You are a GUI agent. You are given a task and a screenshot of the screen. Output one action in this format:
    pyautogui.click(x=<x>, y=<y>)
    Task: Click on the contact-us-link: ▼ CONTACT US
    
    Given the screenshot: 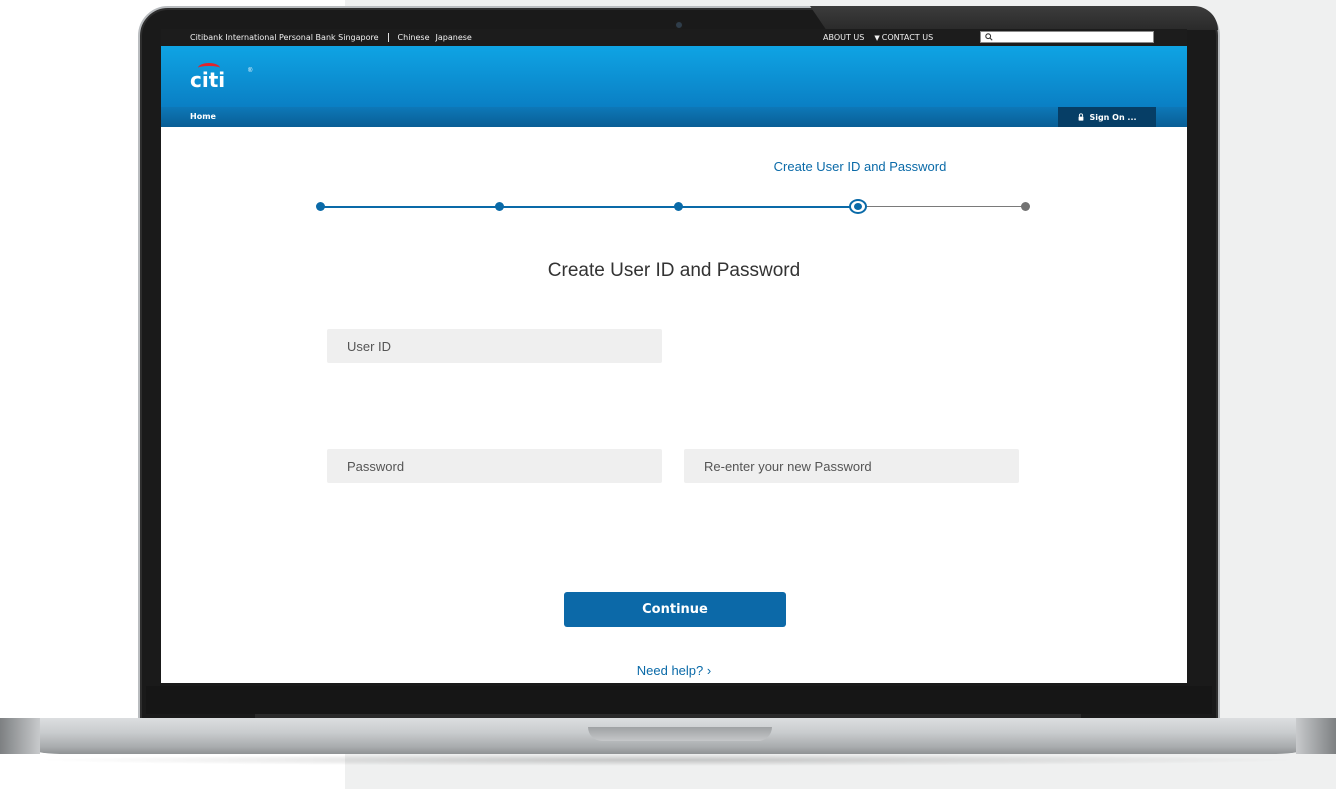 What is the action you would take?
    pyautogui.click(x=903, y=37)
    